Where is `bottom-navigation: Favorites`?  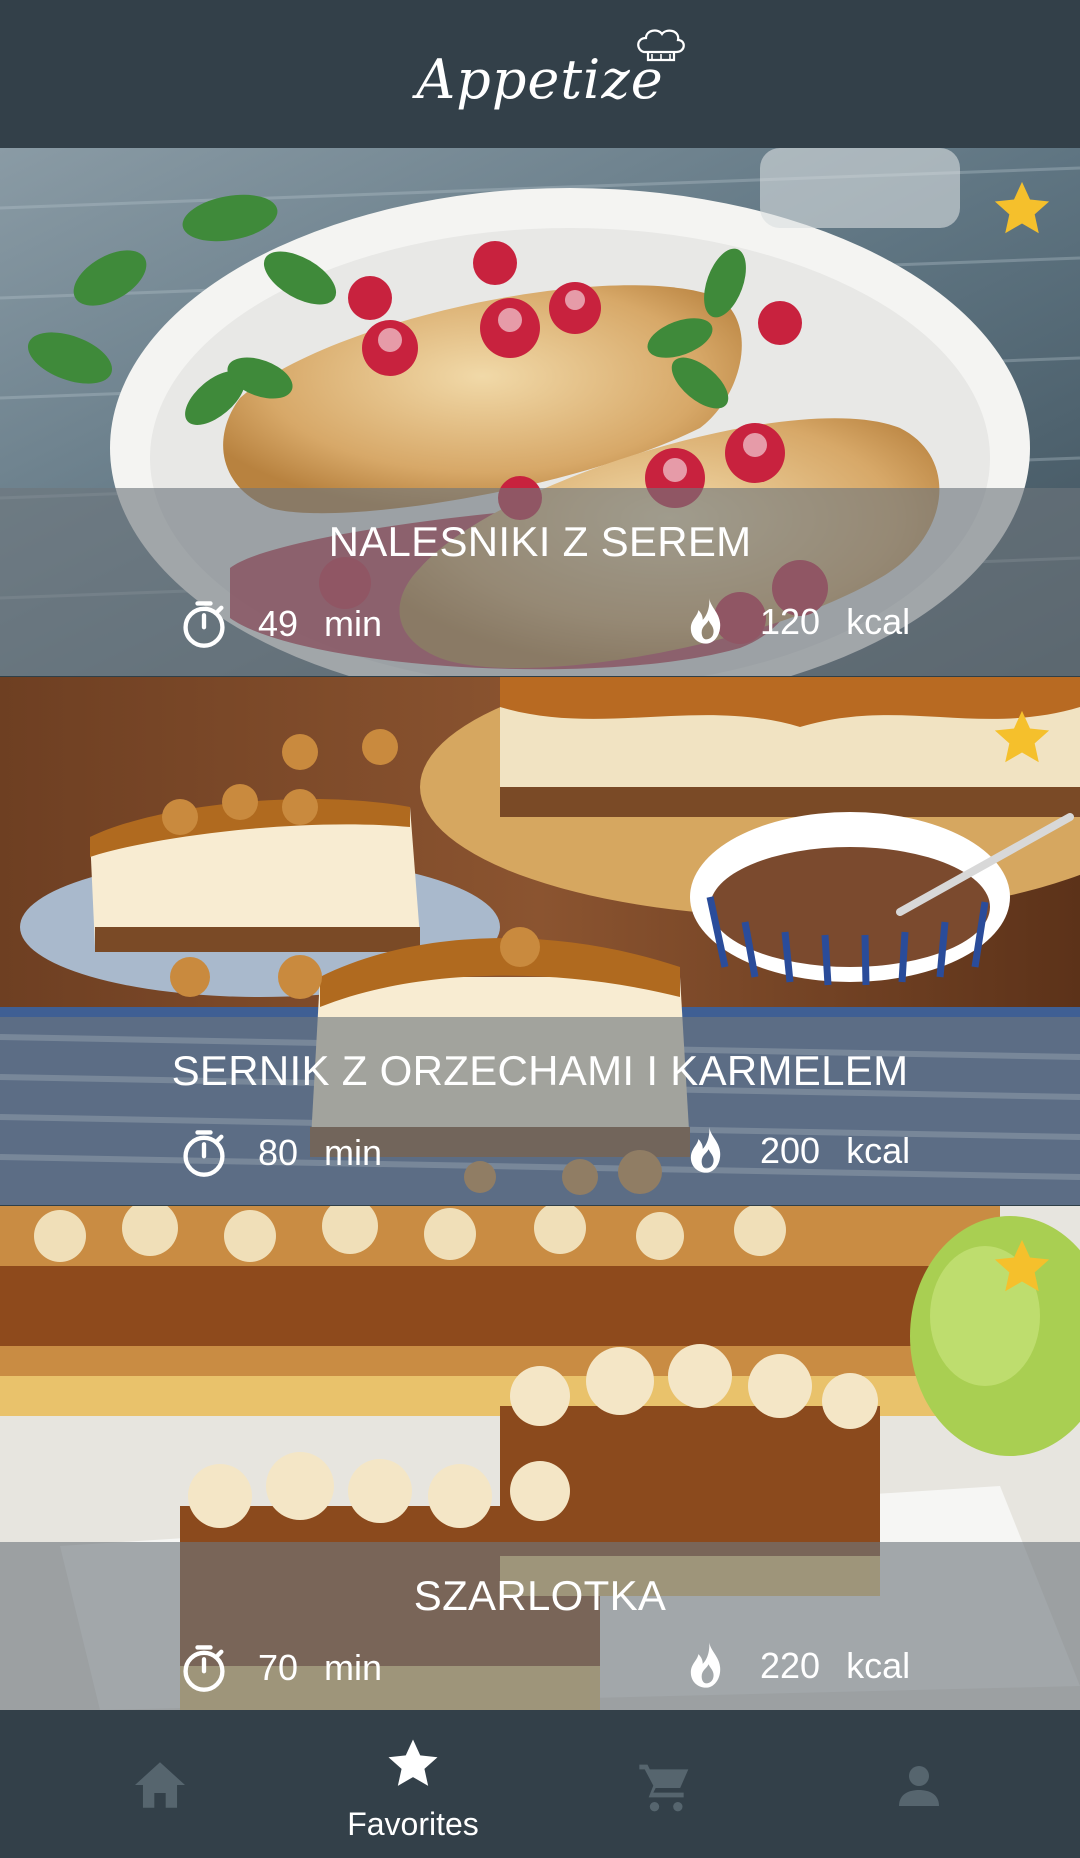
bottom-navigation: Favorites is located at coordinates (540, 1784).